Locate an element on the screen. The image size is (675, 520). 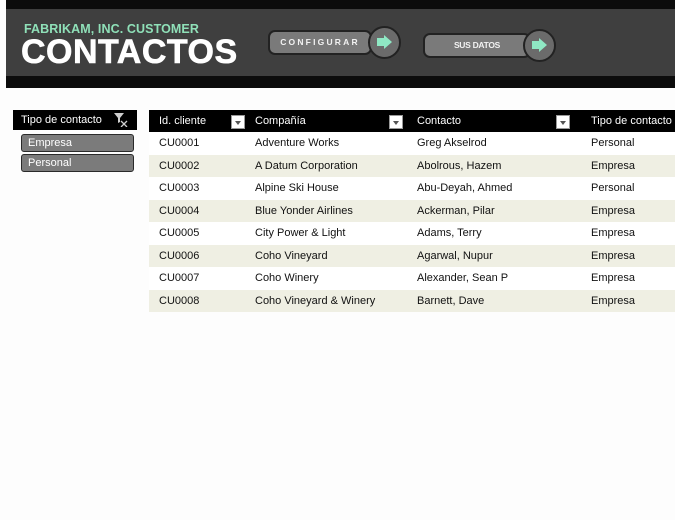
column-header-label: Contacto is located at coordinates (439, 121).